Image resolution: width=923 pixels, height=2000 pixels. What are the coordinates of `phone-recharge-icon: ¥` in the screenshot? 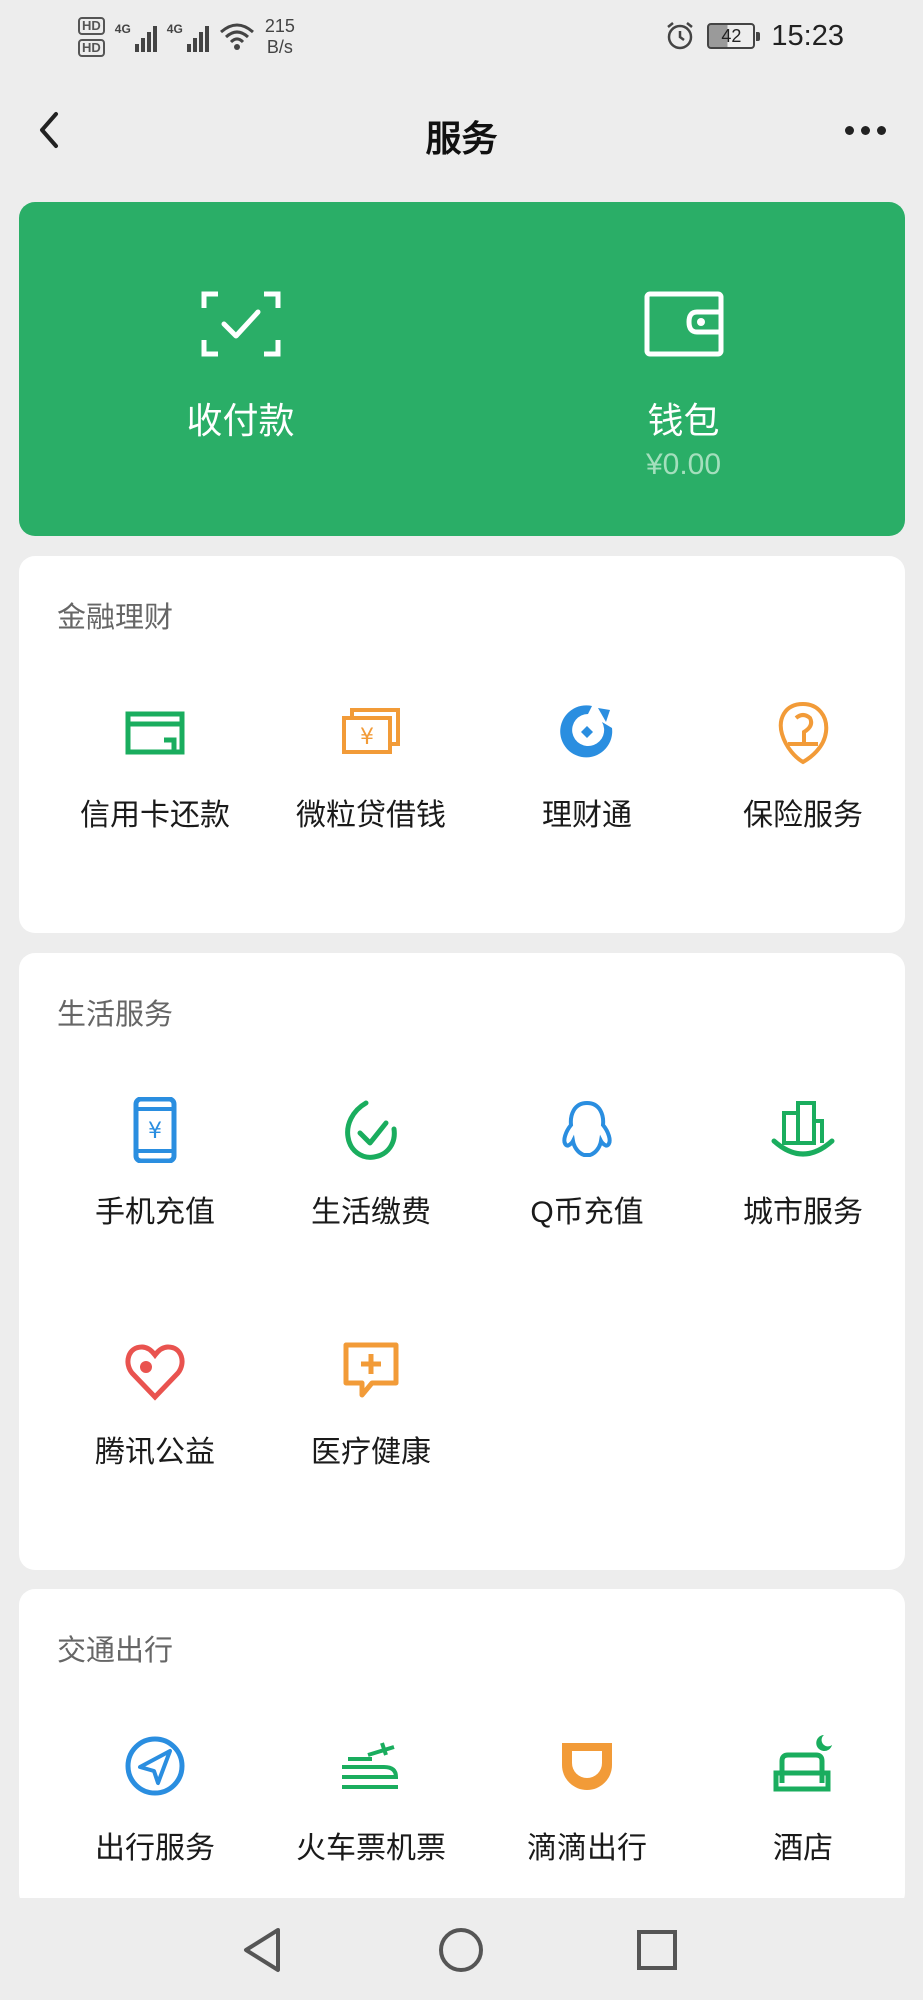 It's located at (155, 1130).